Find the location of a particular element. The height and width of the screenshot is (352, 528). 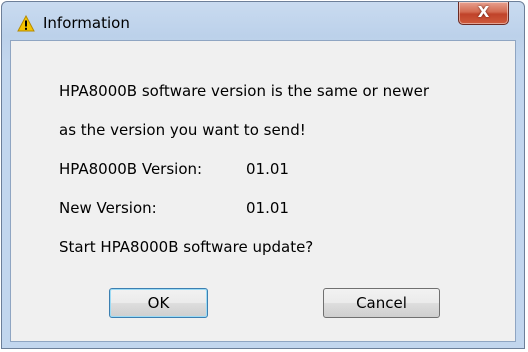

close-icon: X is located at coordinates (483, 12).